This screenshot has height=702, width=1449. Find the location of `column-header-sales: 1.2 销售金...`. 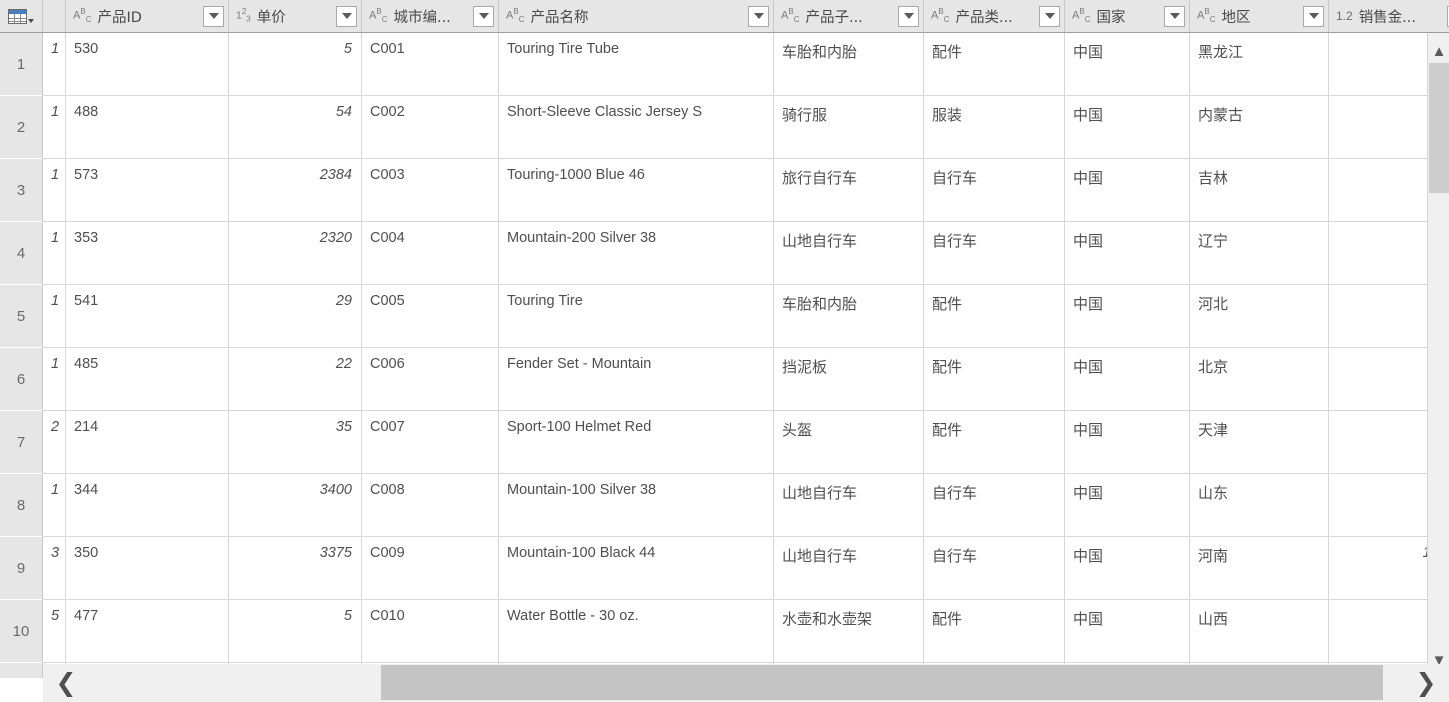

column-header-sales: 1.2 销售金... is located at coordinates (1389, 16).